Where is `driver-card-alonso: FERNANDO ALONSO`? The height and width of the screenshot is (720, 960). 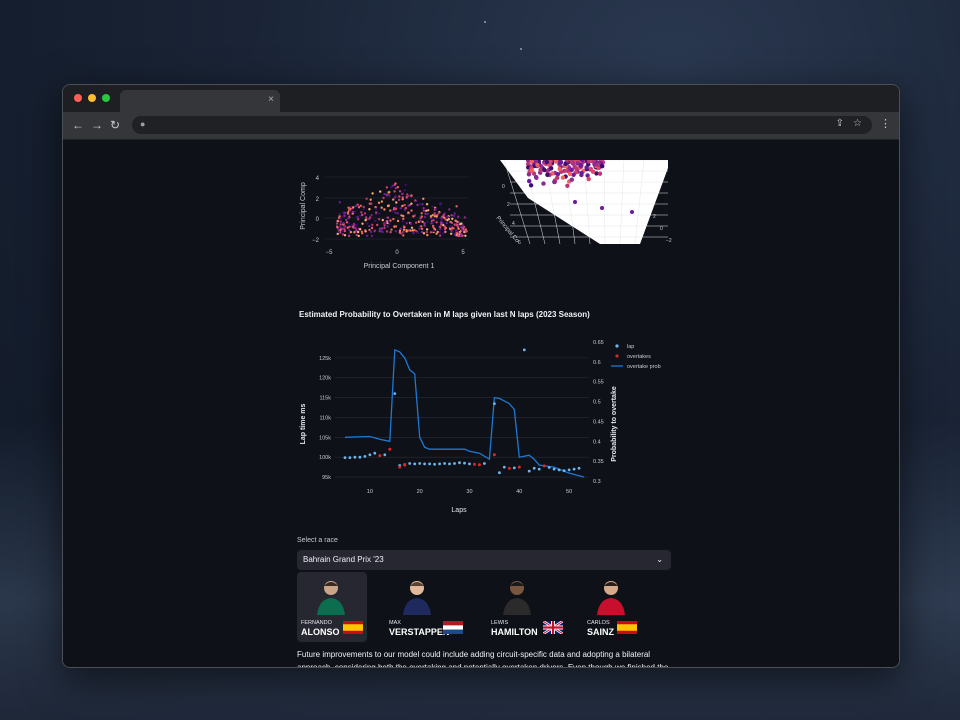 driver-card-alonso: FERNANDO ALONSO is located at coordinates (332, 607).